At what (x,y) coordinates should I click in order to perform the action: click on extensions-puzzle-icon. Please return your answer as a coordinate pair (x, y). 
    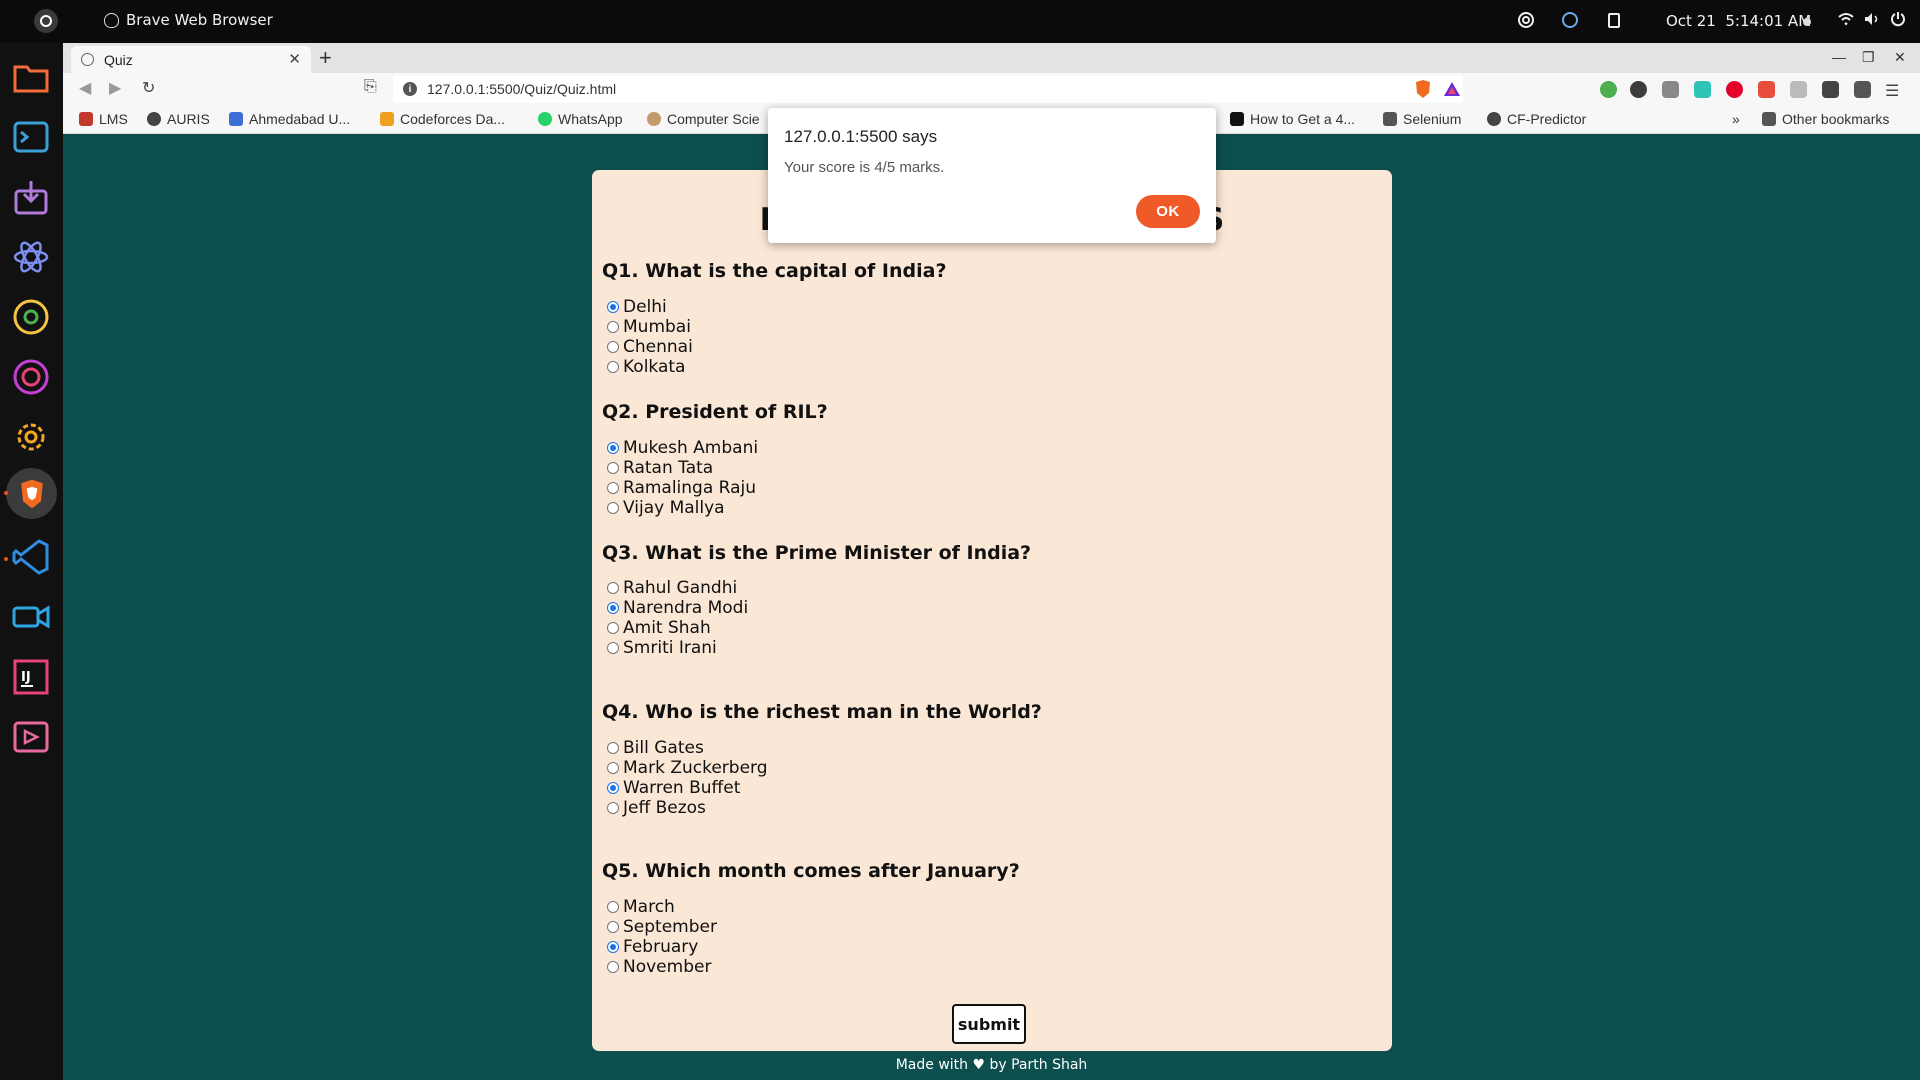
    Looking at the image, I should click on (1830, 89).